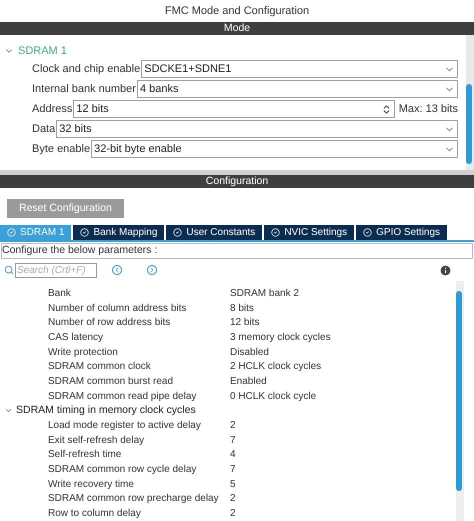 The width and height of the screenshot is (474, 521). Describe the element at coordinates (428, 109) in the screenshot. I see `max-note: Max: 13 bits` at that location.